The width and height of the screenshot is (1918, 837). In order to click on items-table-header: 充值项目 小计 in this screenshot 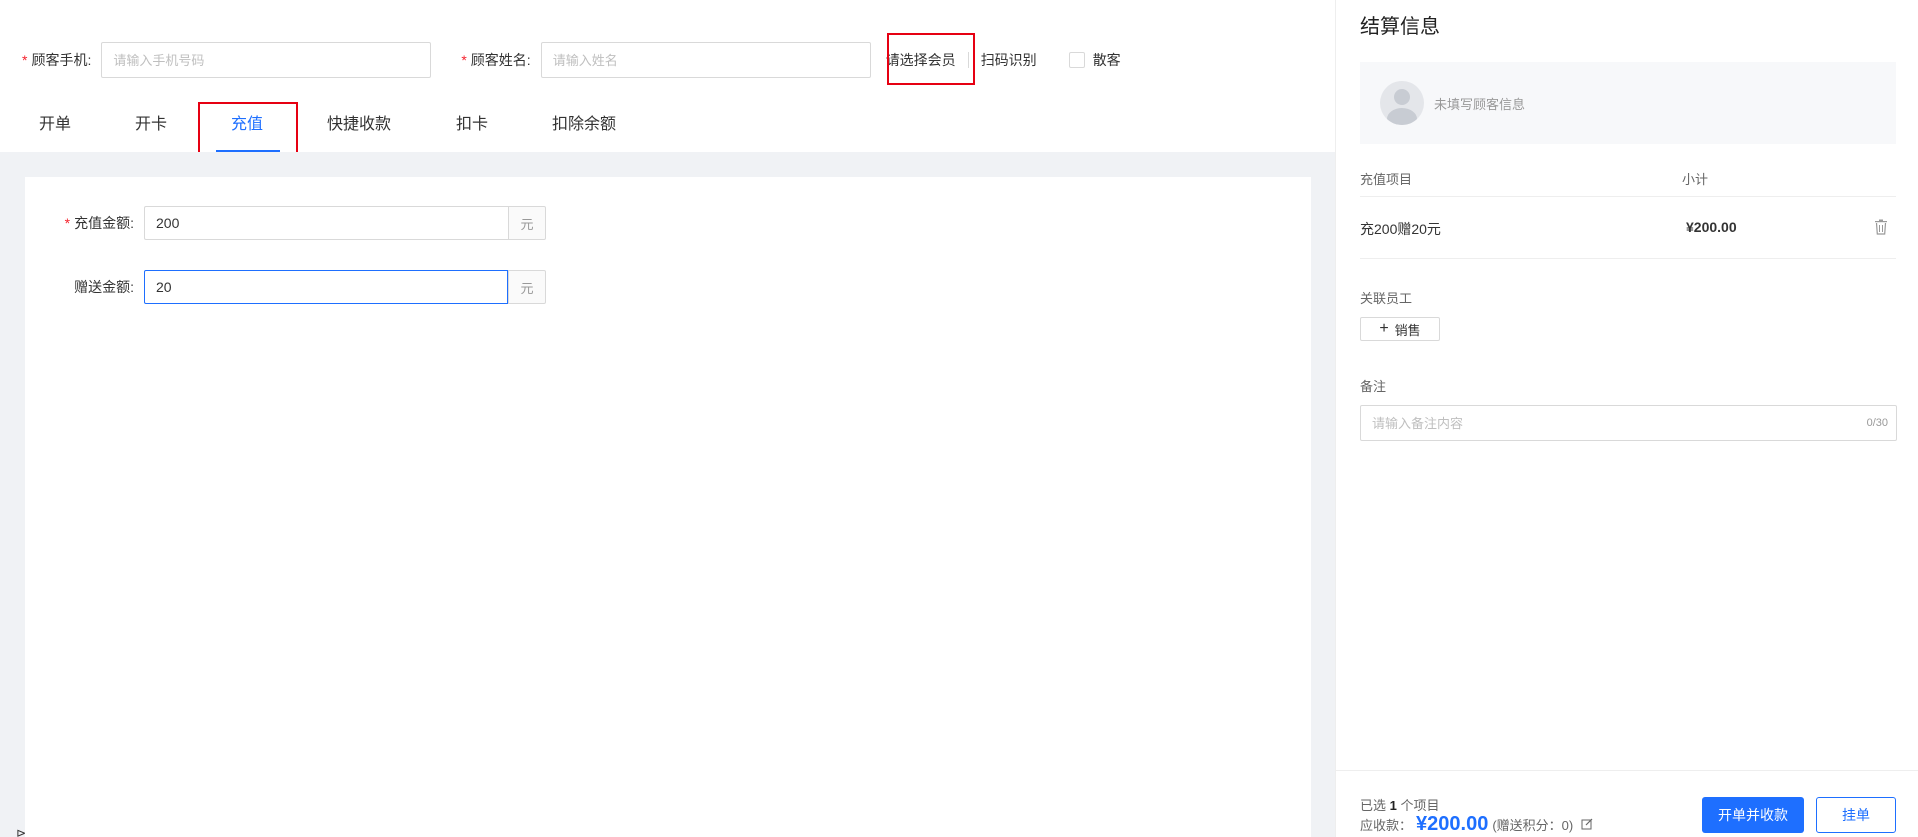, I will do `click(1628, 182)`.